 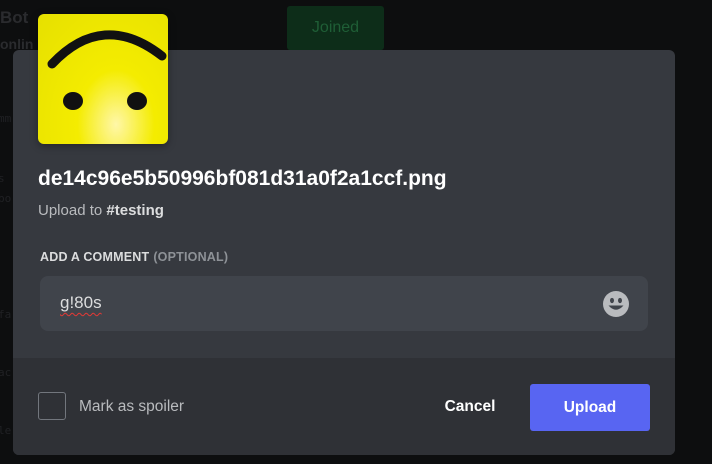 I want to click on file-thumbnail, so click(x=103, y=79).